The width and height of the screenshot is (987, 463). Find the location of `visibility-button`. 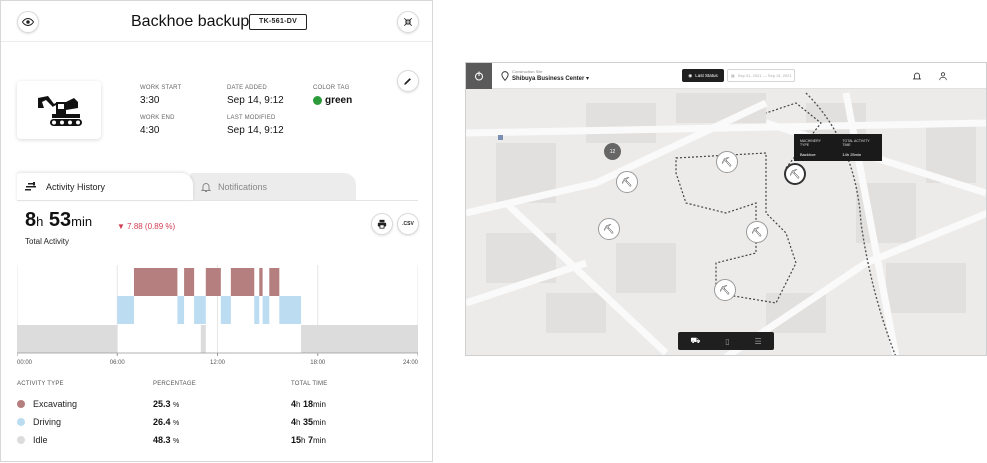

visibility-button is located at coordinates (28, 22).